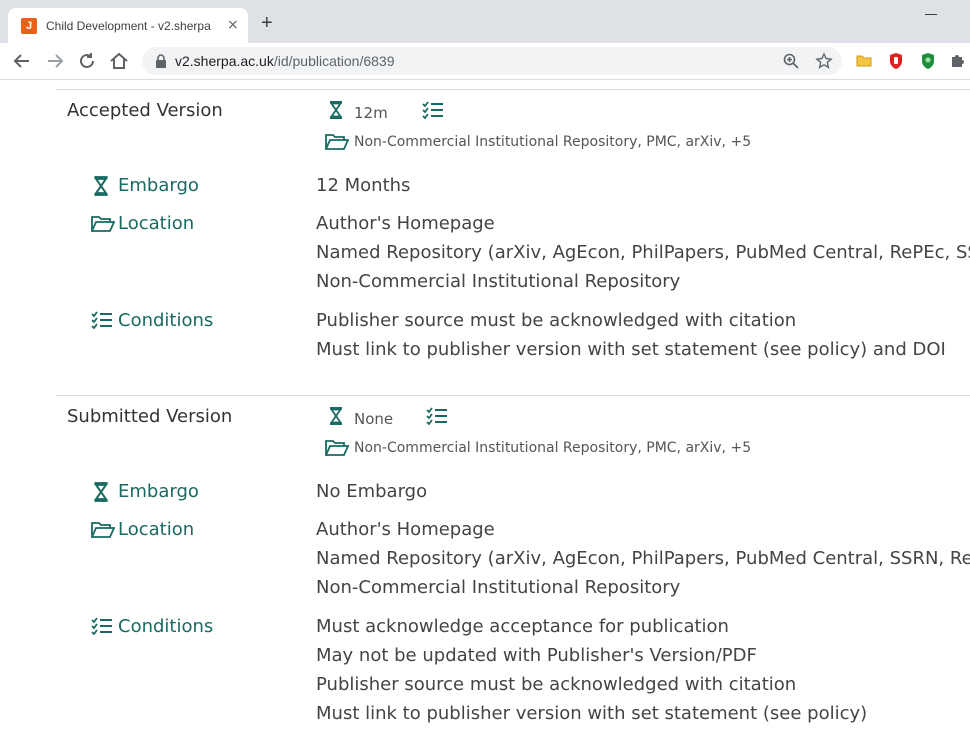  What do you see at coordinates (363, 185) in the screenshot?
I see `embargo-value: 12 Months` at bounding box center [363, 185].